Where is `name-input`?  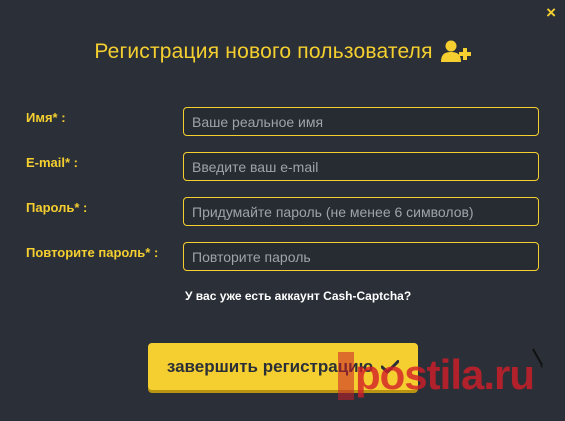 name-input is located at coordinates (361, 121).